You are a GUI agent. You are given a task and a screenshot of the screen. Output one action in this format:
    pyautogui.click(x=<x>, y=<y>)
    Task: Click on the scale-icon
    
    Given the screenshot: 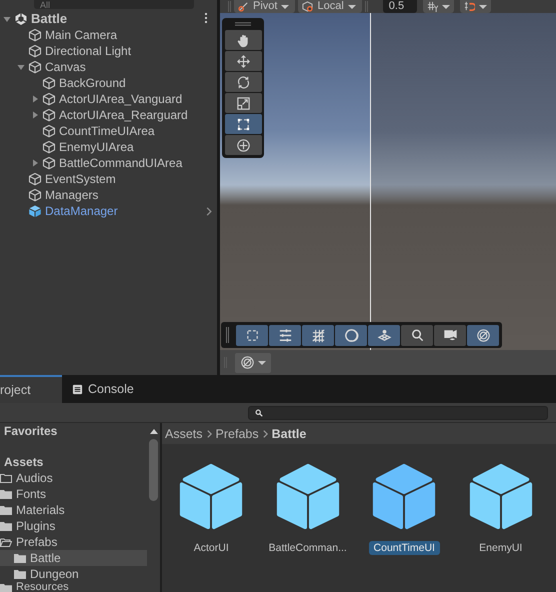 What is the action you would take?
    pyautogui.click(x=243, y=103)
    